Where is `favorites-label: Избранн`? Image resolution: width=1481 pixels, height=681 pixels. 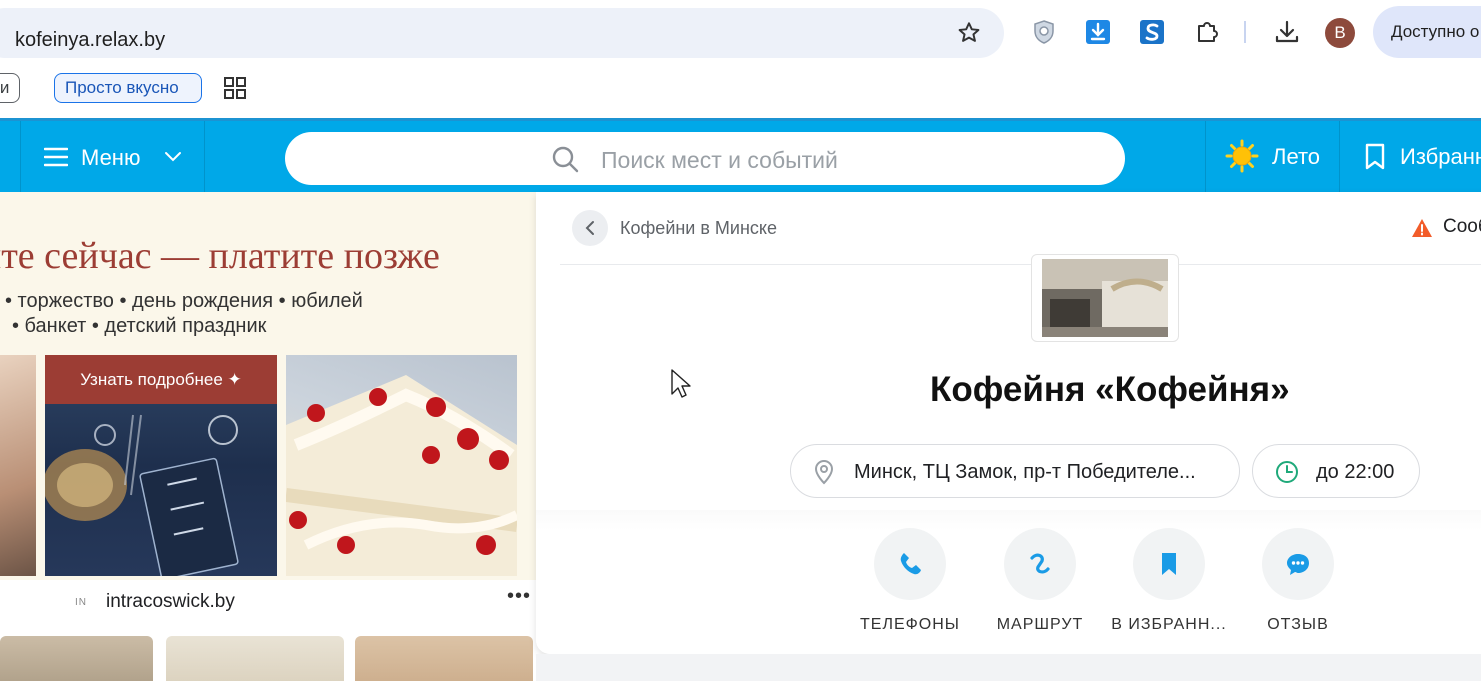 favorites-label: Избранн is located at coordinates (1440, 156).